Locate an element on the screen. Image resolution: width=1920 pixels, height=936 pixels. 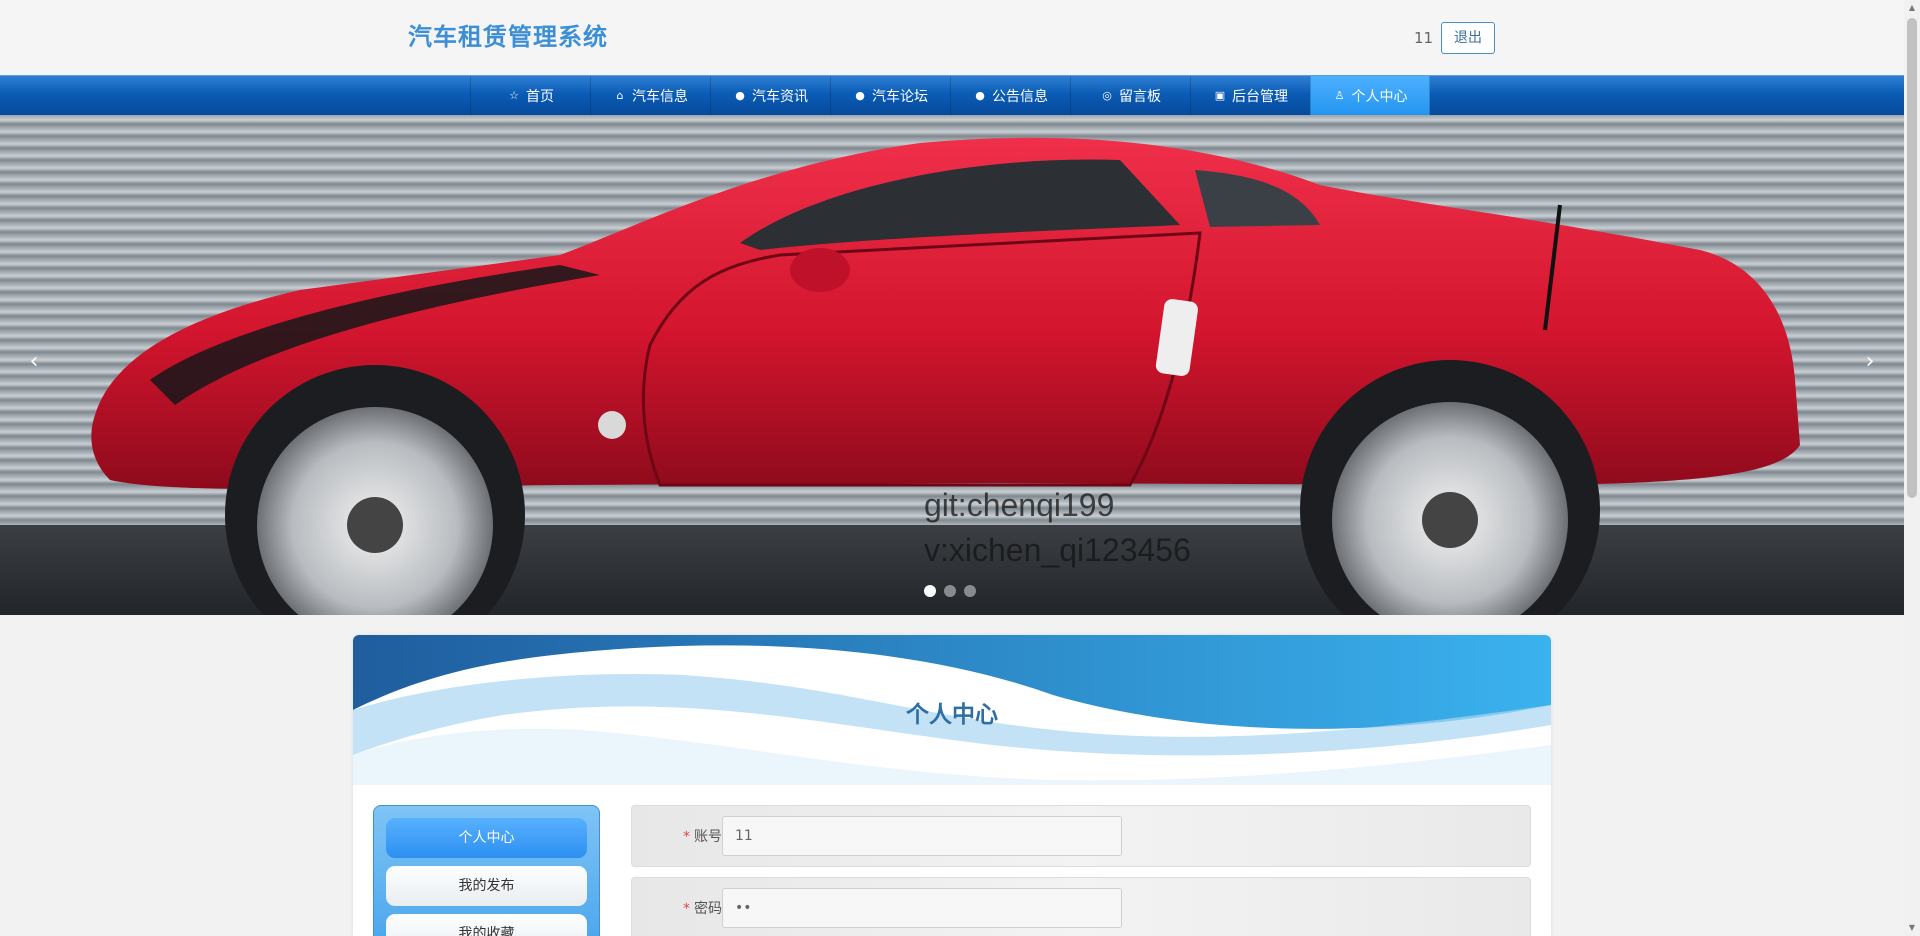
carousel-indicators is located at coordinates (950, 591).